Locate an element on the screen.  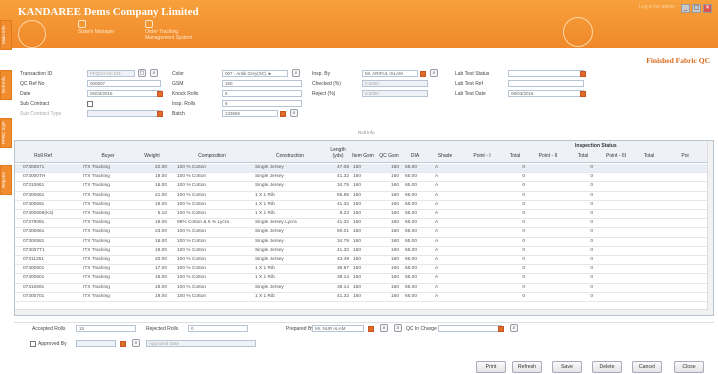
table-cell: 18.00 is located at coordinates (152, 278).